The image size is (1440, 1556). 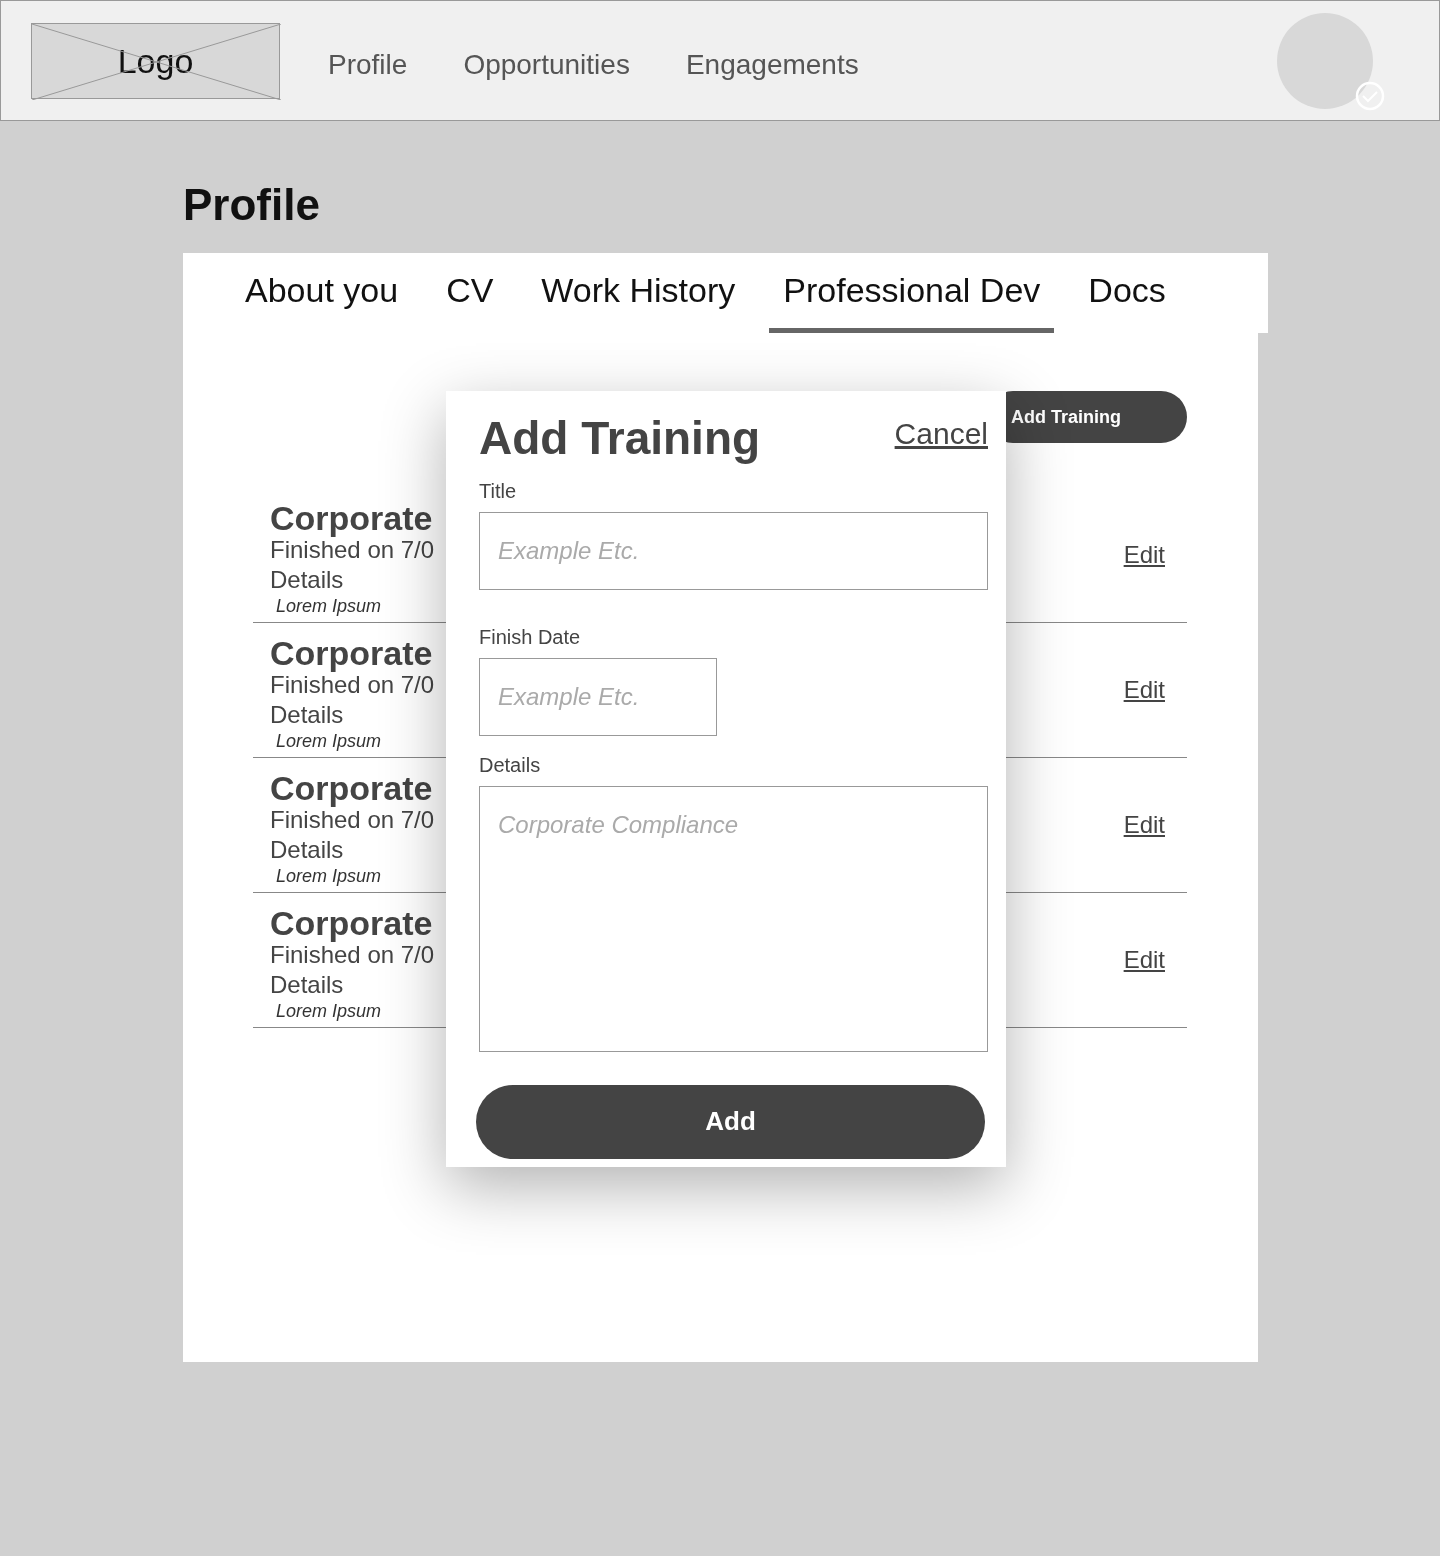 What do you see at coordinates (252, 205) in the screenshot?
I see `page-title: Profile` at bounding box center [252, 205].